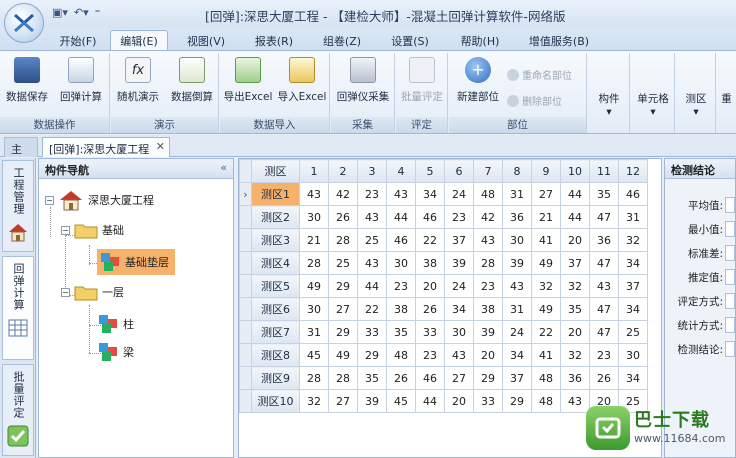 The image size is (736, 458). Describe the element at coordinates (275, 309) in the screenshot. I see `row-header: 测区6` at that location.